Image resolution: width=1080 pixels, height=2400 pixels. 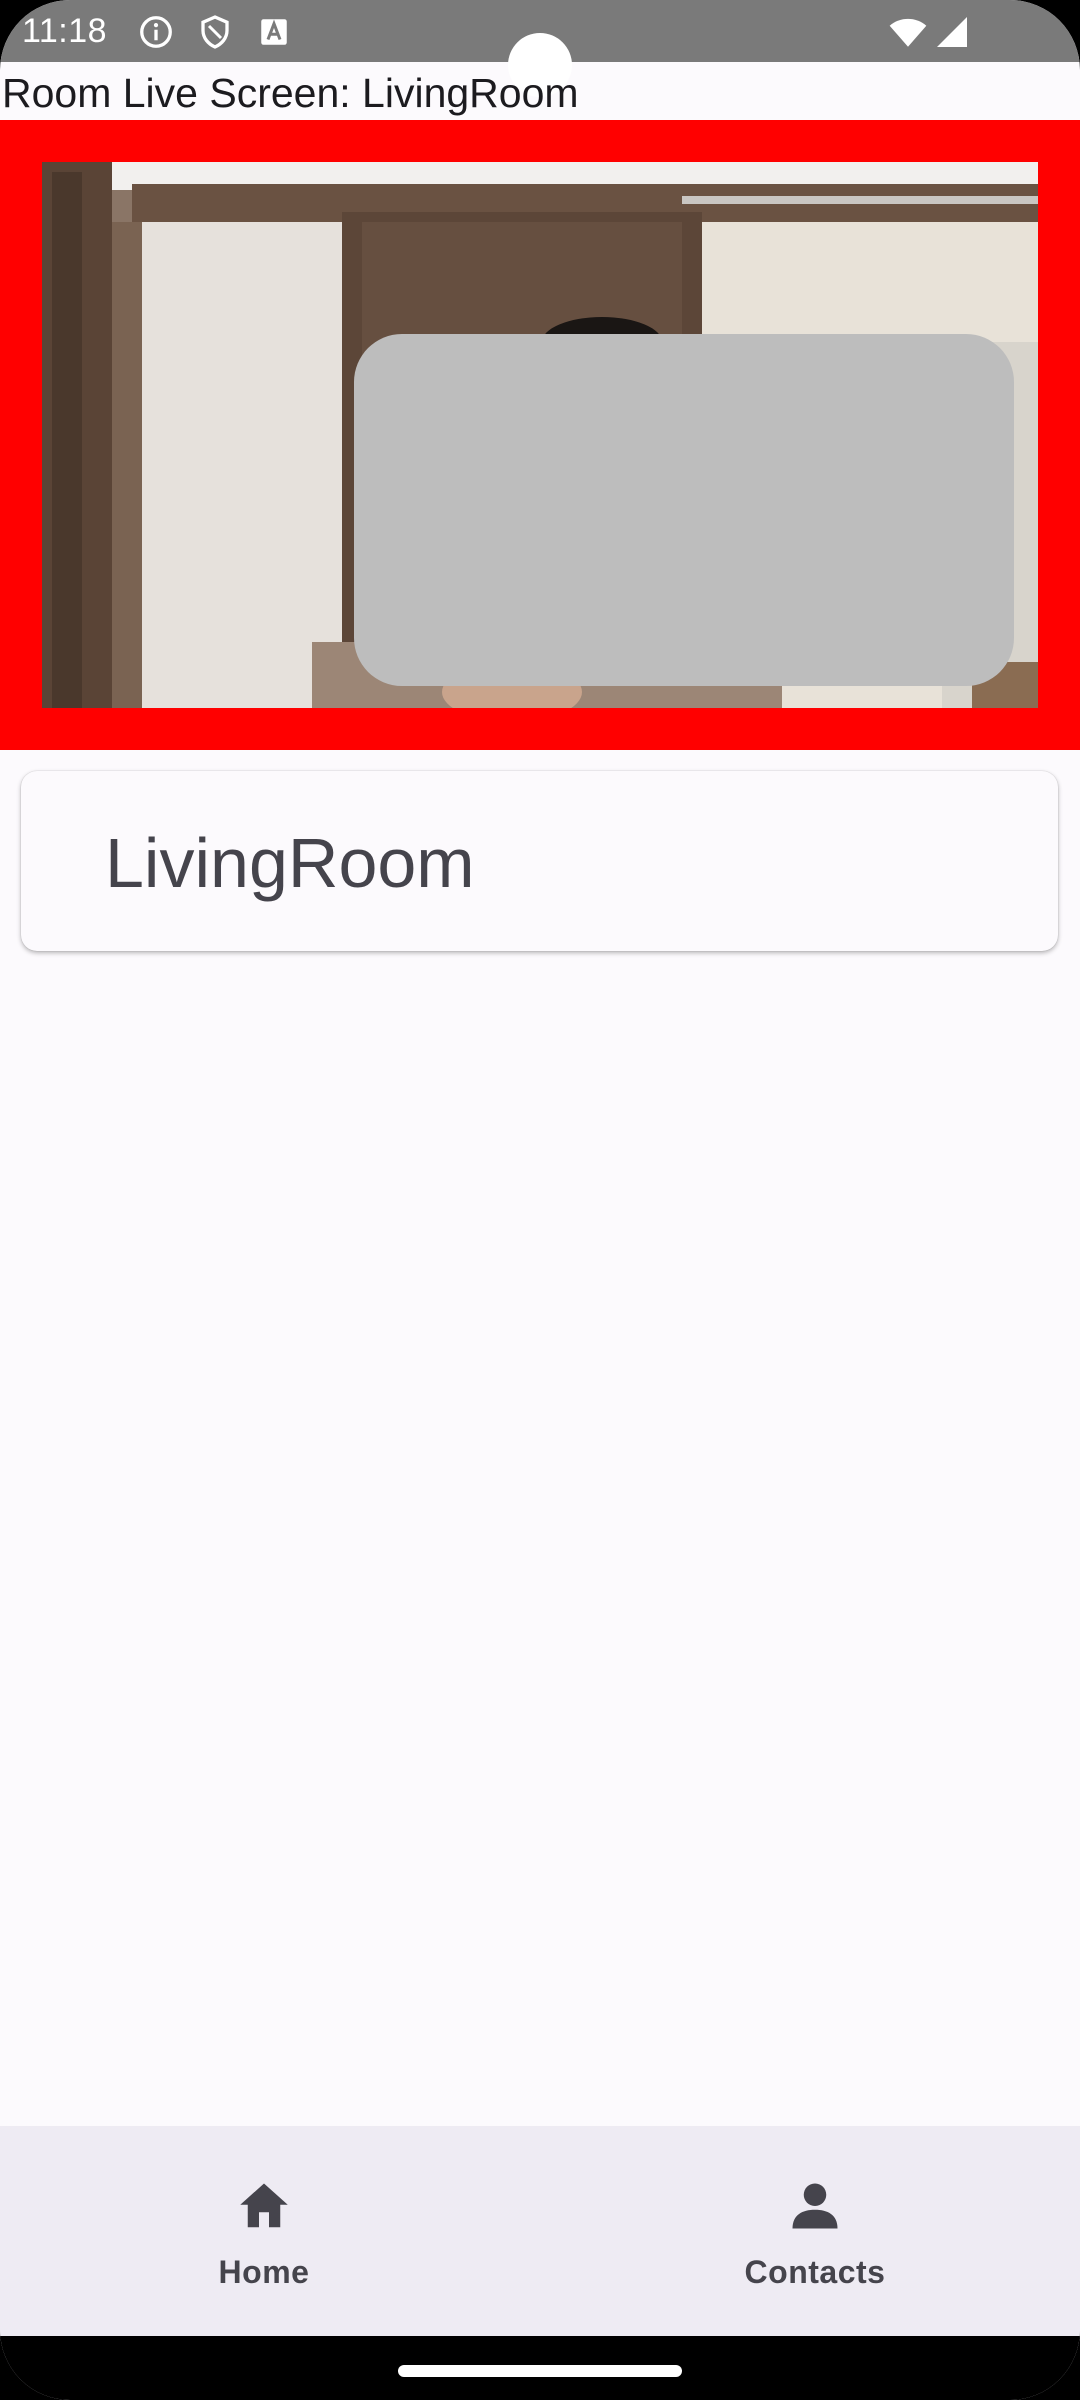 I want to click on room-card-label: LivingRoom, so click(x=290, y=863).